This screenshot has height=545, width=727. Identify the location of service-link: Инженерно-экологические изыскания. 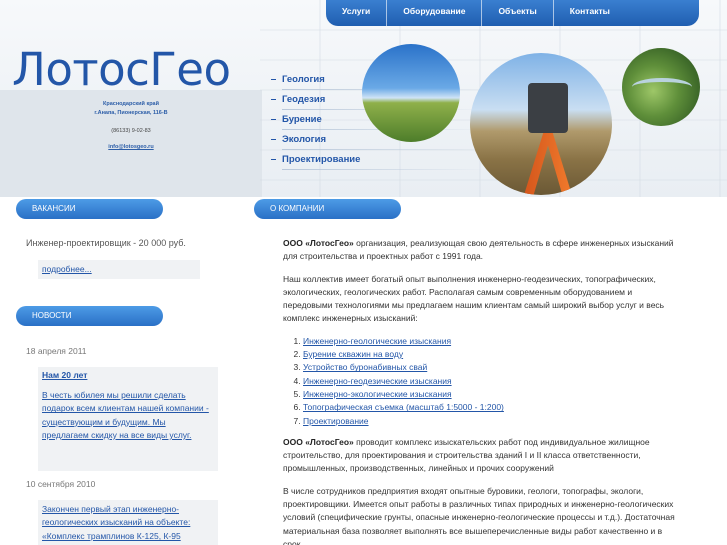
(377, 394).